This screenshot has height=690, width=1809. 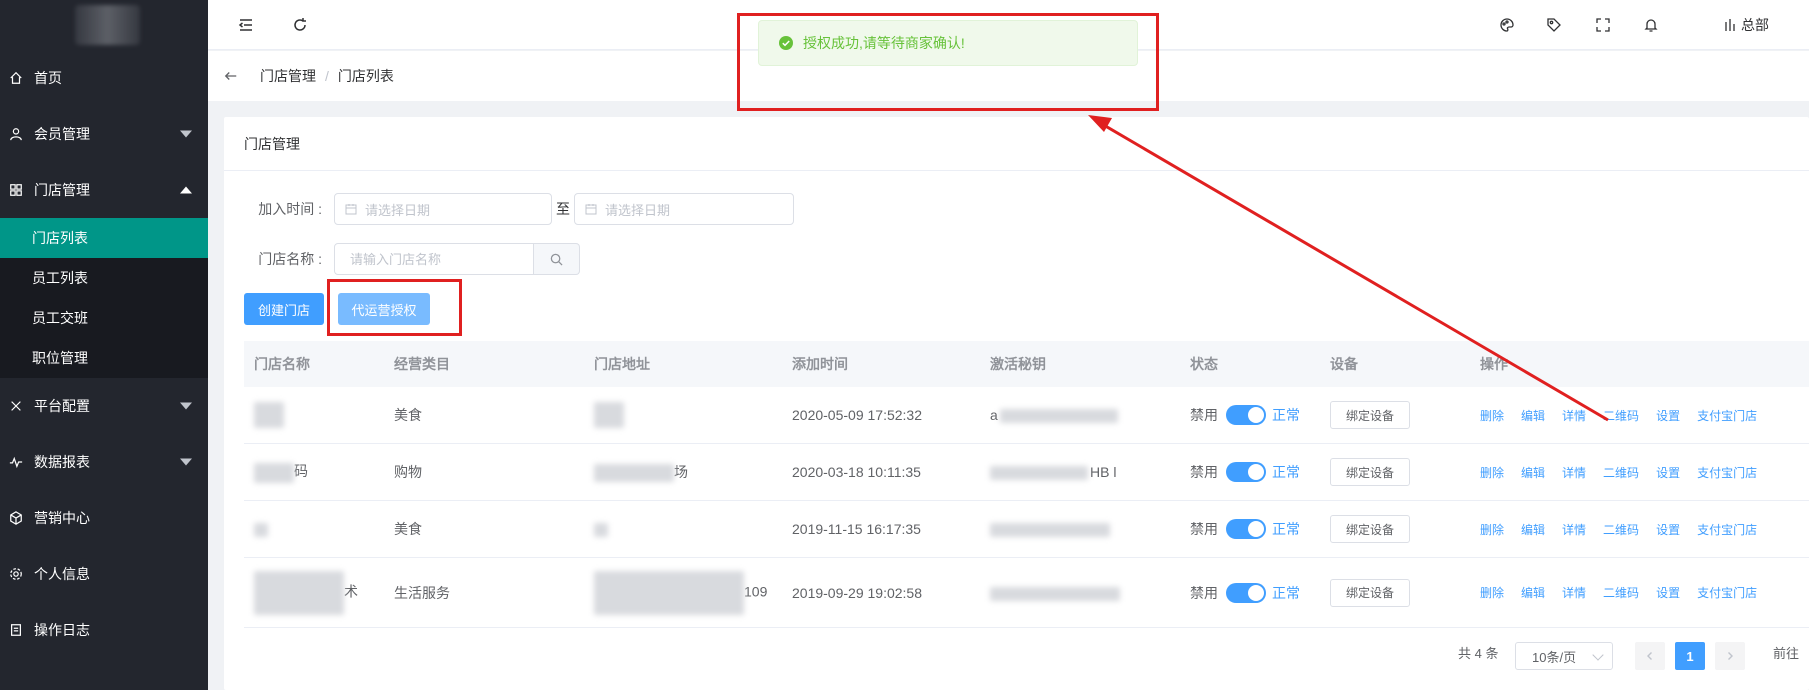 What do you see at coordinates (1650, 656) in the screenshot?
I see `prev-page-button` at bounding box center [1650, 656].